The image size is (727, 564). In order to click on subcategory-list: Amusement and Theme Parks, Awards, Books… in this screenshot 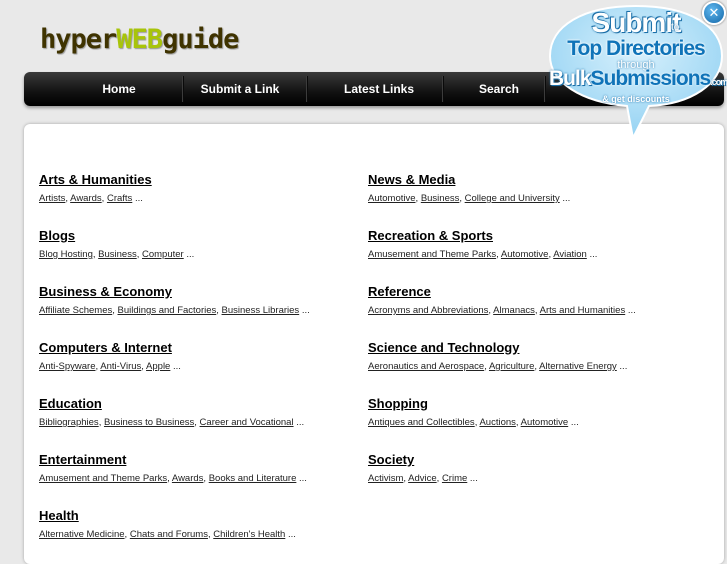, I will do `click(173, 478)`.